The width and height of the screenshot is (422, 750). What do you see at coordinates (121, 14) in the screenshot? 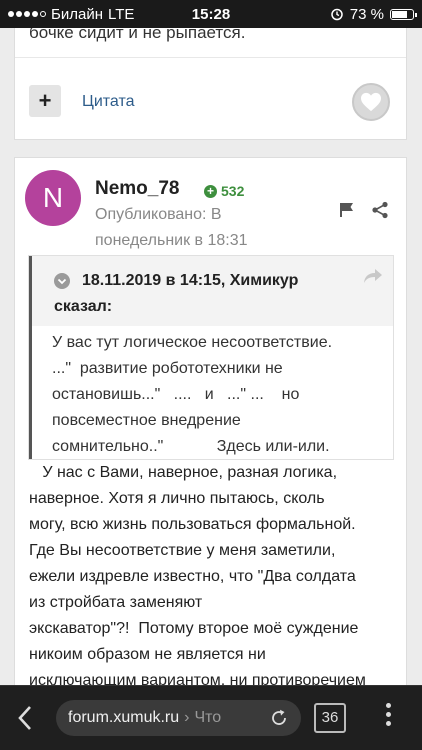
I see `network-type: LTE` at bounding box center [121, 14].